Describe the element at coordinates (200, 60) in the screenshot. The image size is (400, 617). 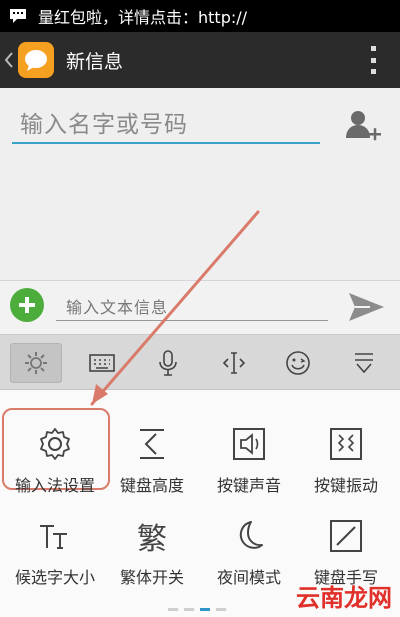
I see `action-bar: 新信息` at that location.